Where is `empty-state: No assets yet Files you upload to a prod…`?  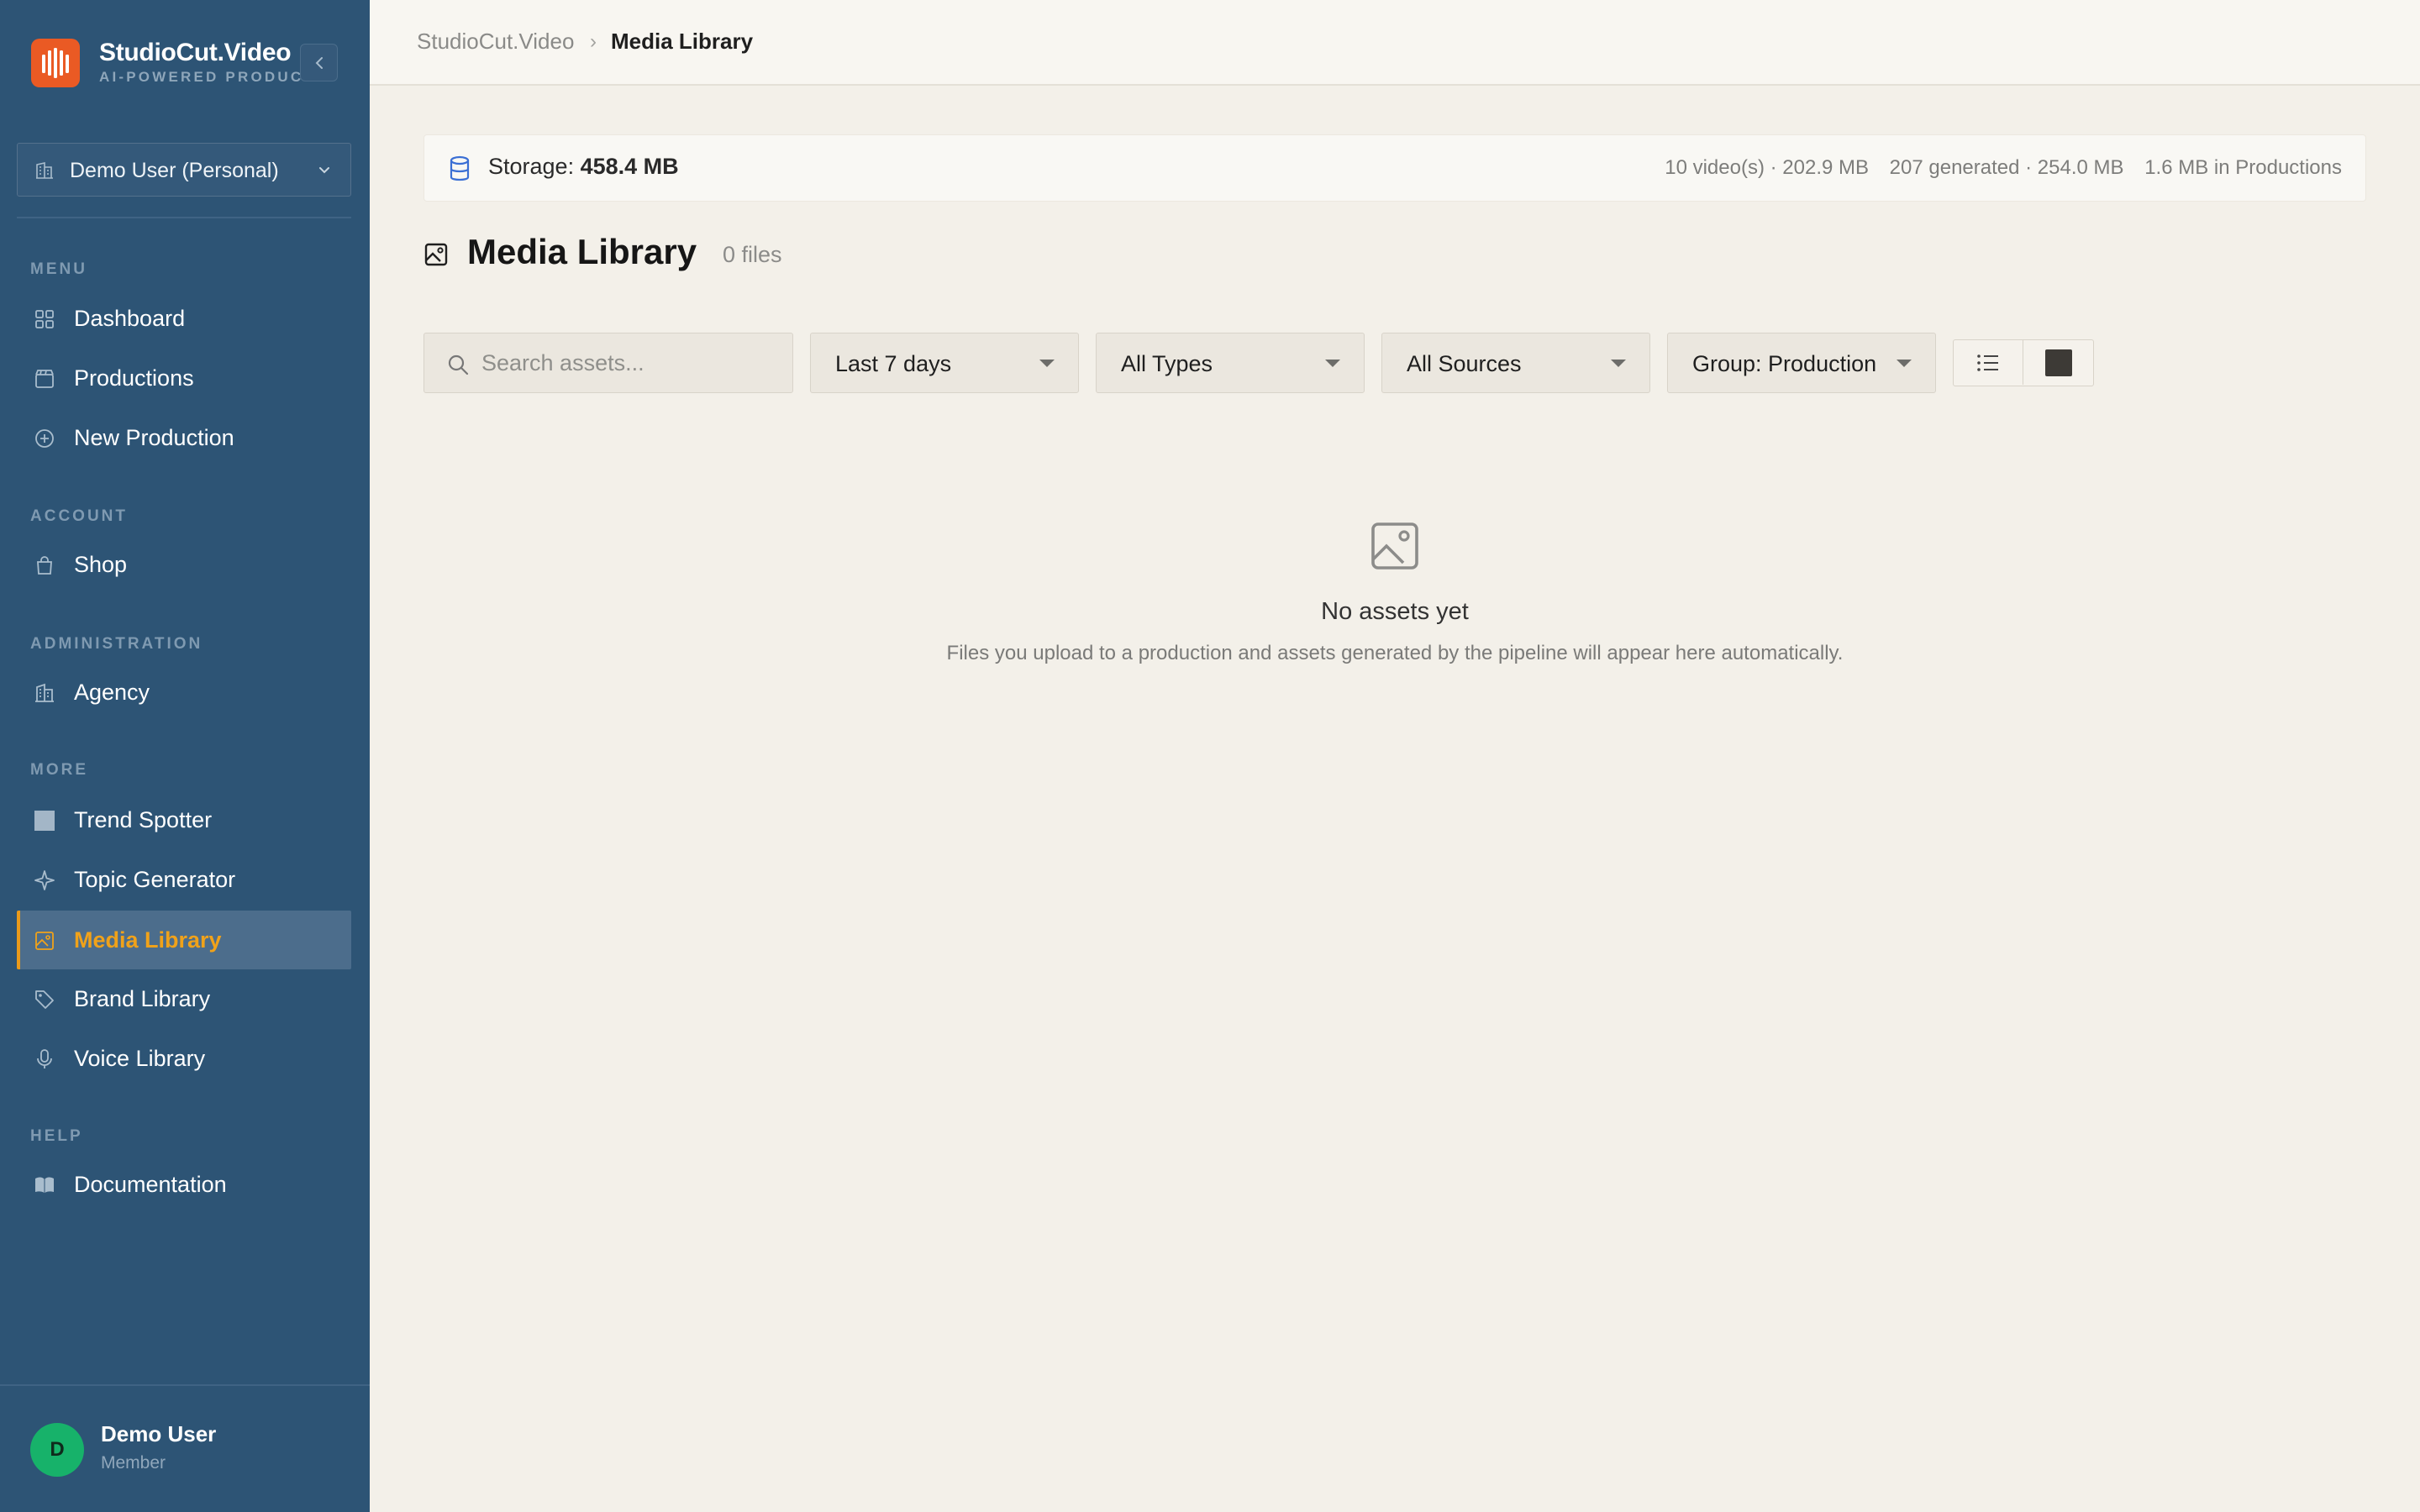 empty-state: No assets yet Files you upload to a prod… is located at coordinates (1394, 596).